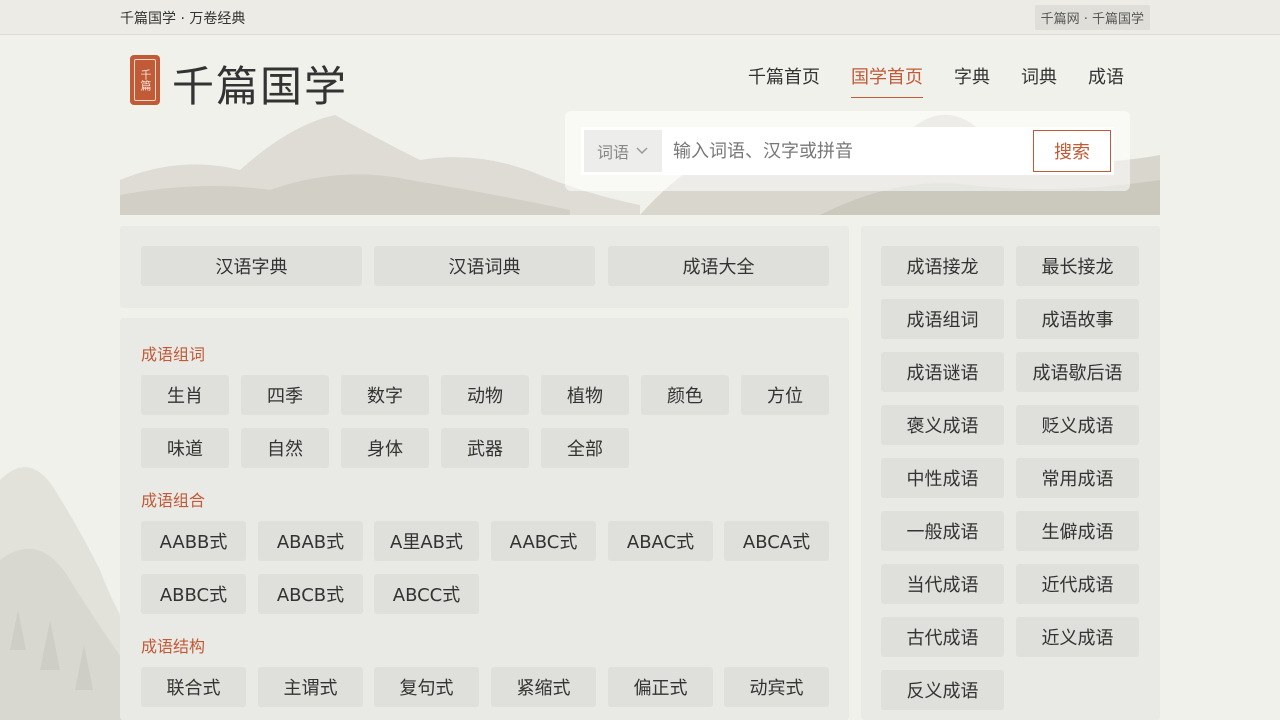  I want to click on tag-item: 方位, so click(785, 395).